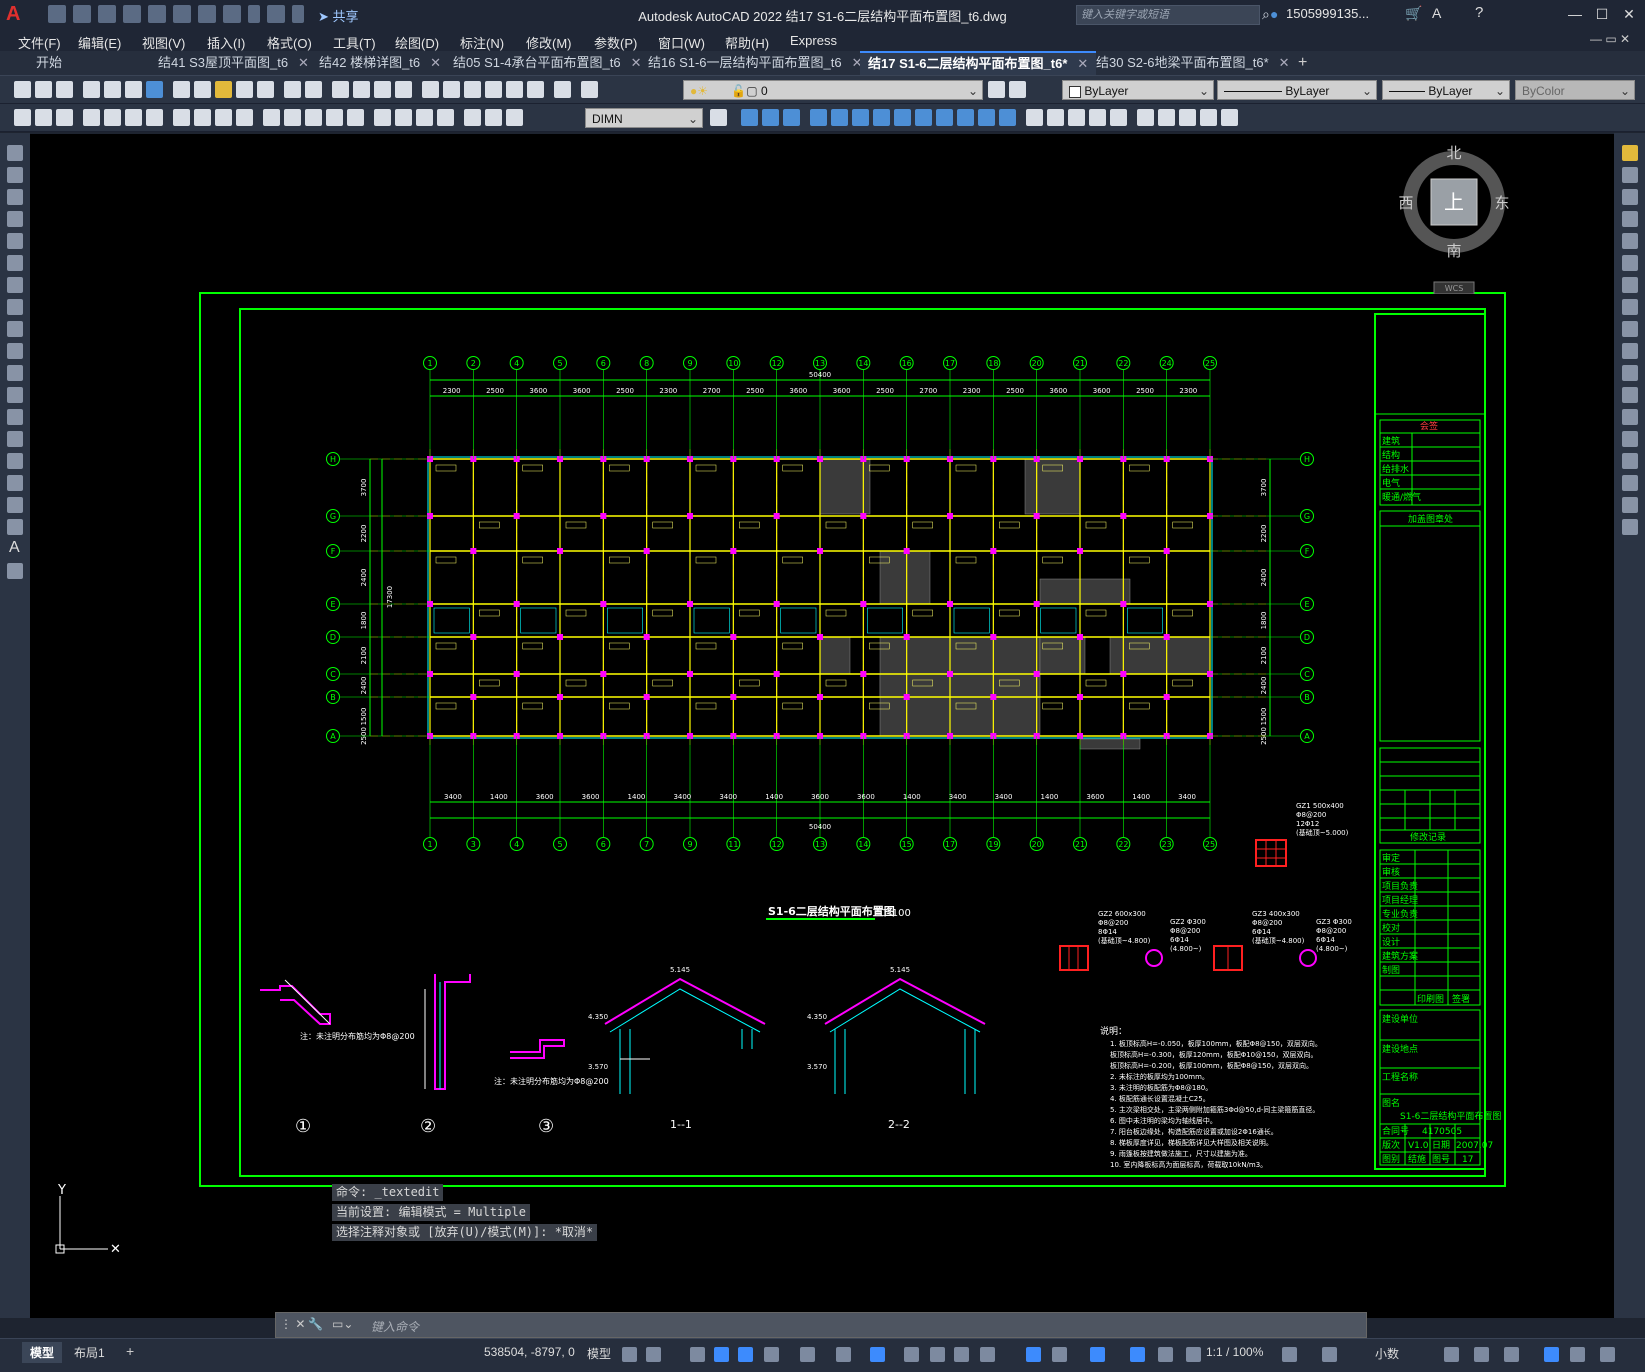 The height and width of the screenshot is (1372, 1645). What do you see at coordinates (244, 117) in the screenshot?
I see `dim-angular-icon` at bounding box center [244, 117].